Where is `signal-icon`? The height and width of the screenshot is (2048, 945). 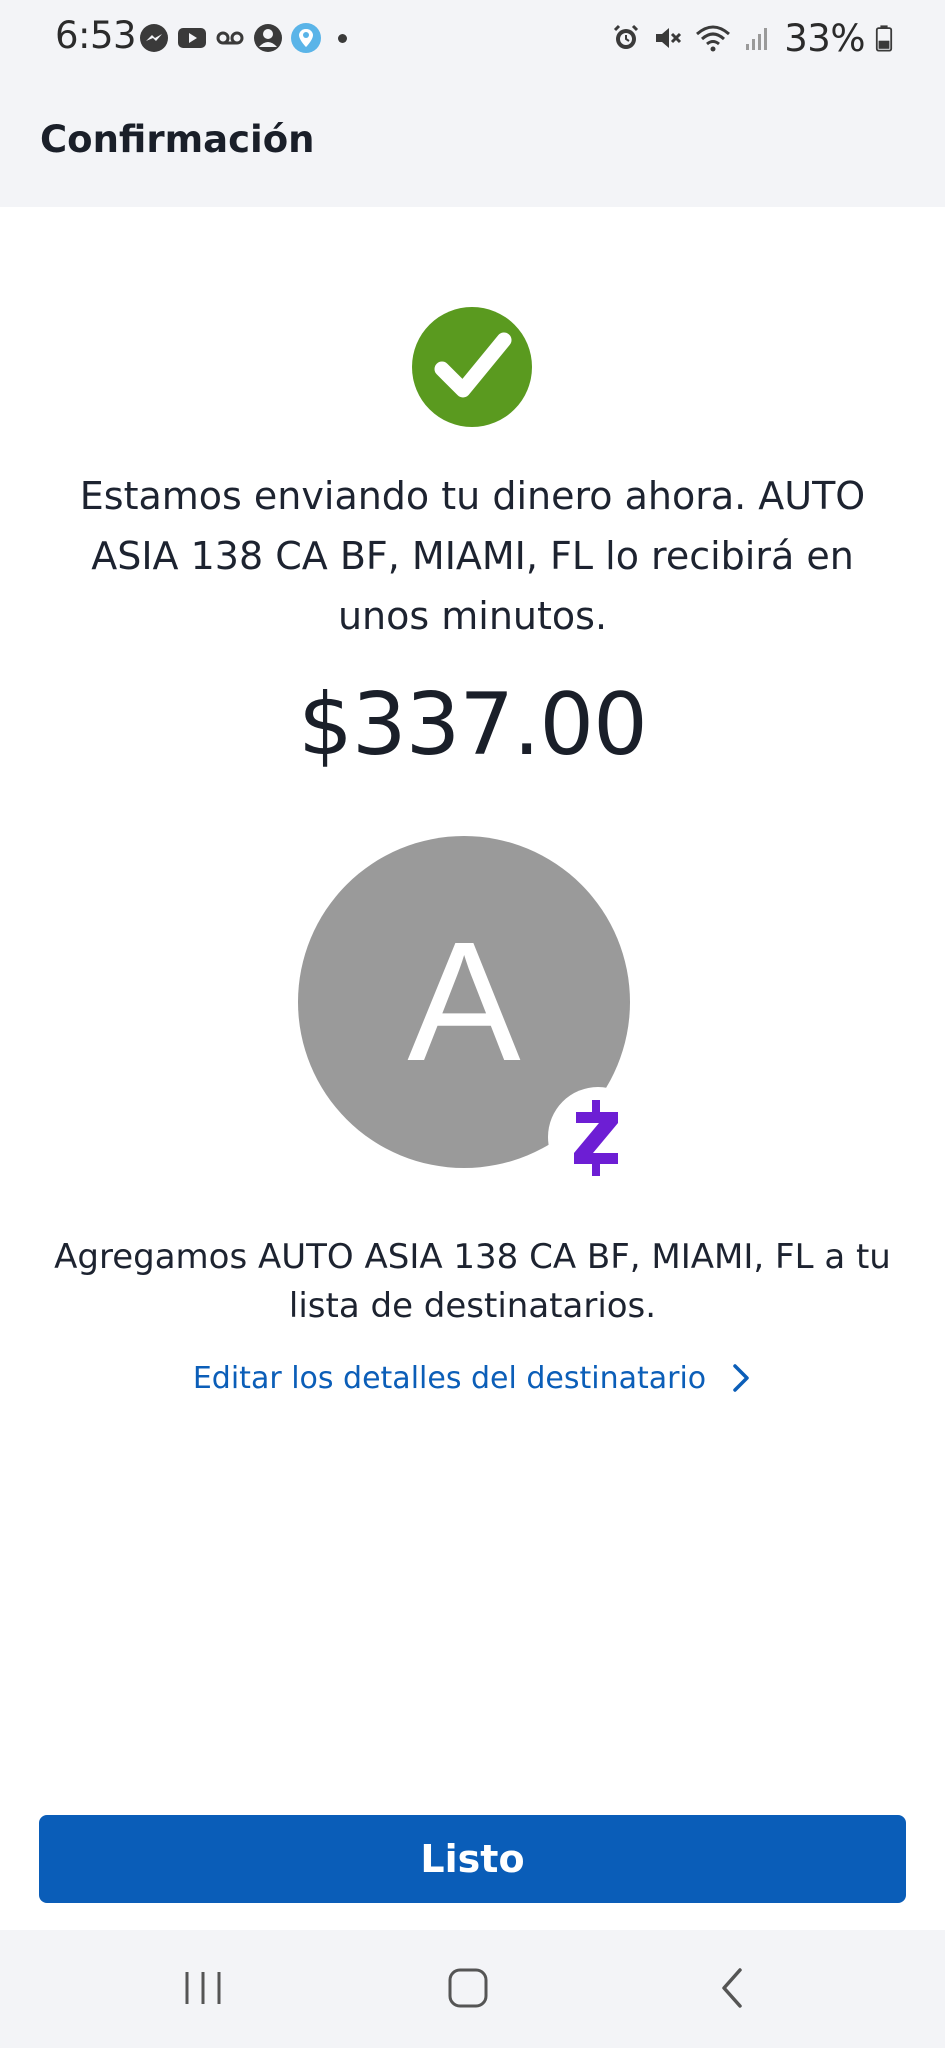
signal-icon is located at coordinates (757, 39).